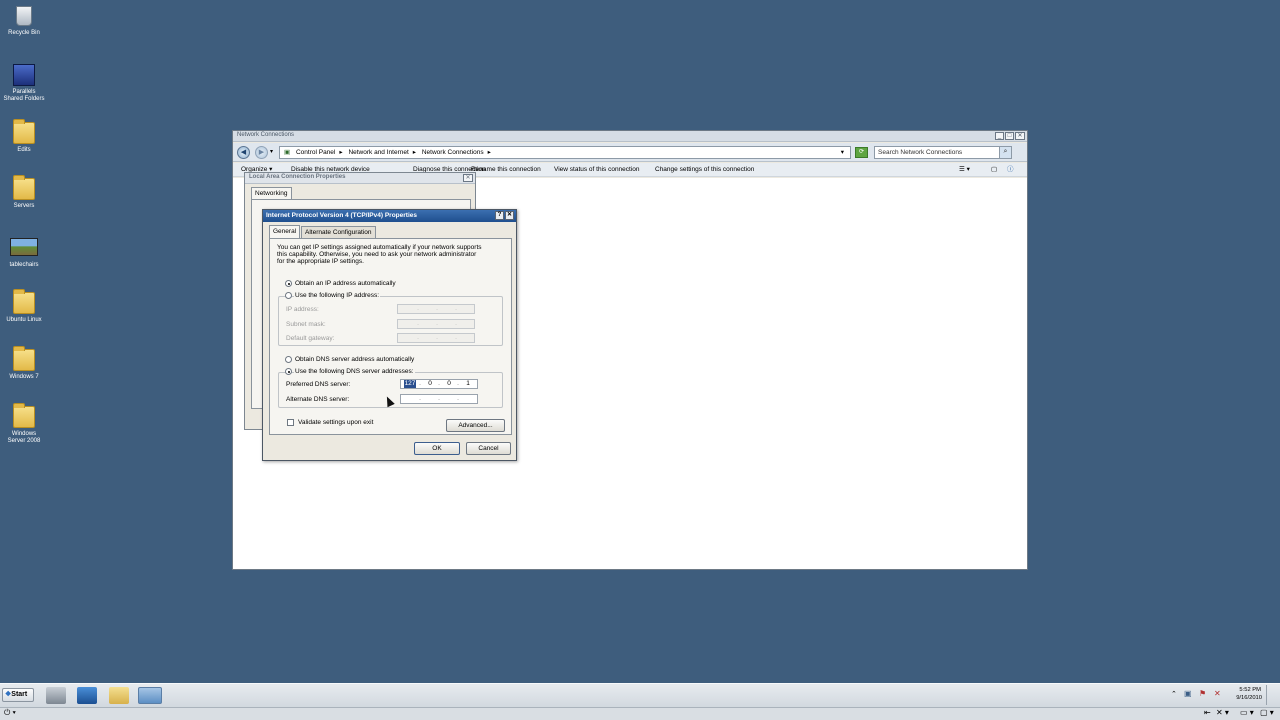  What do you see at coordinates (1222, 712) in the screenshot?
I see `vm-tools-icon: ✕ ▾` at bounding box center [1222, 712].